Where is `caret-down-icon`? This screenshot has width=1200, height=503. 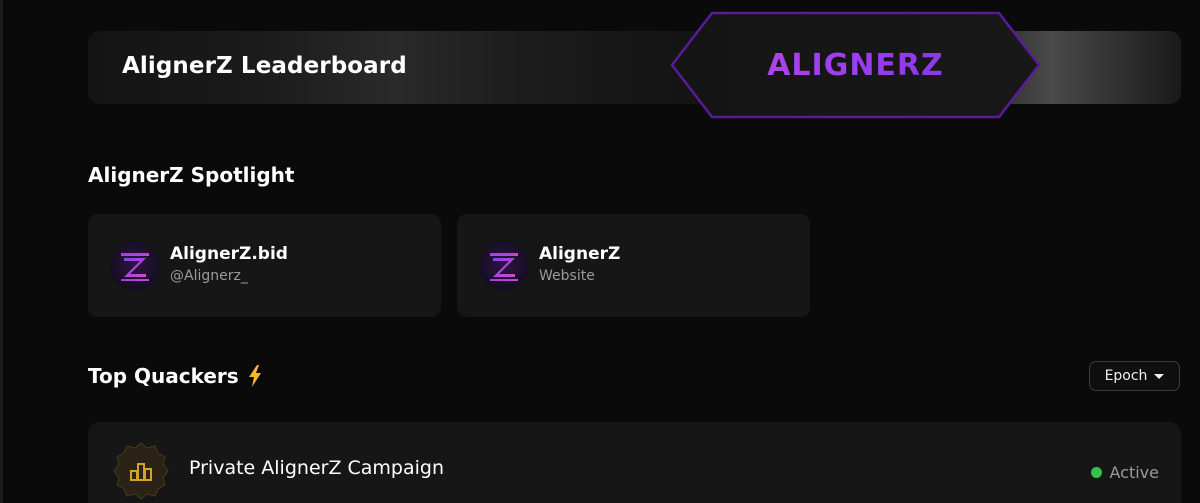 caret-down-icon is located at coordinates (1159, 376).